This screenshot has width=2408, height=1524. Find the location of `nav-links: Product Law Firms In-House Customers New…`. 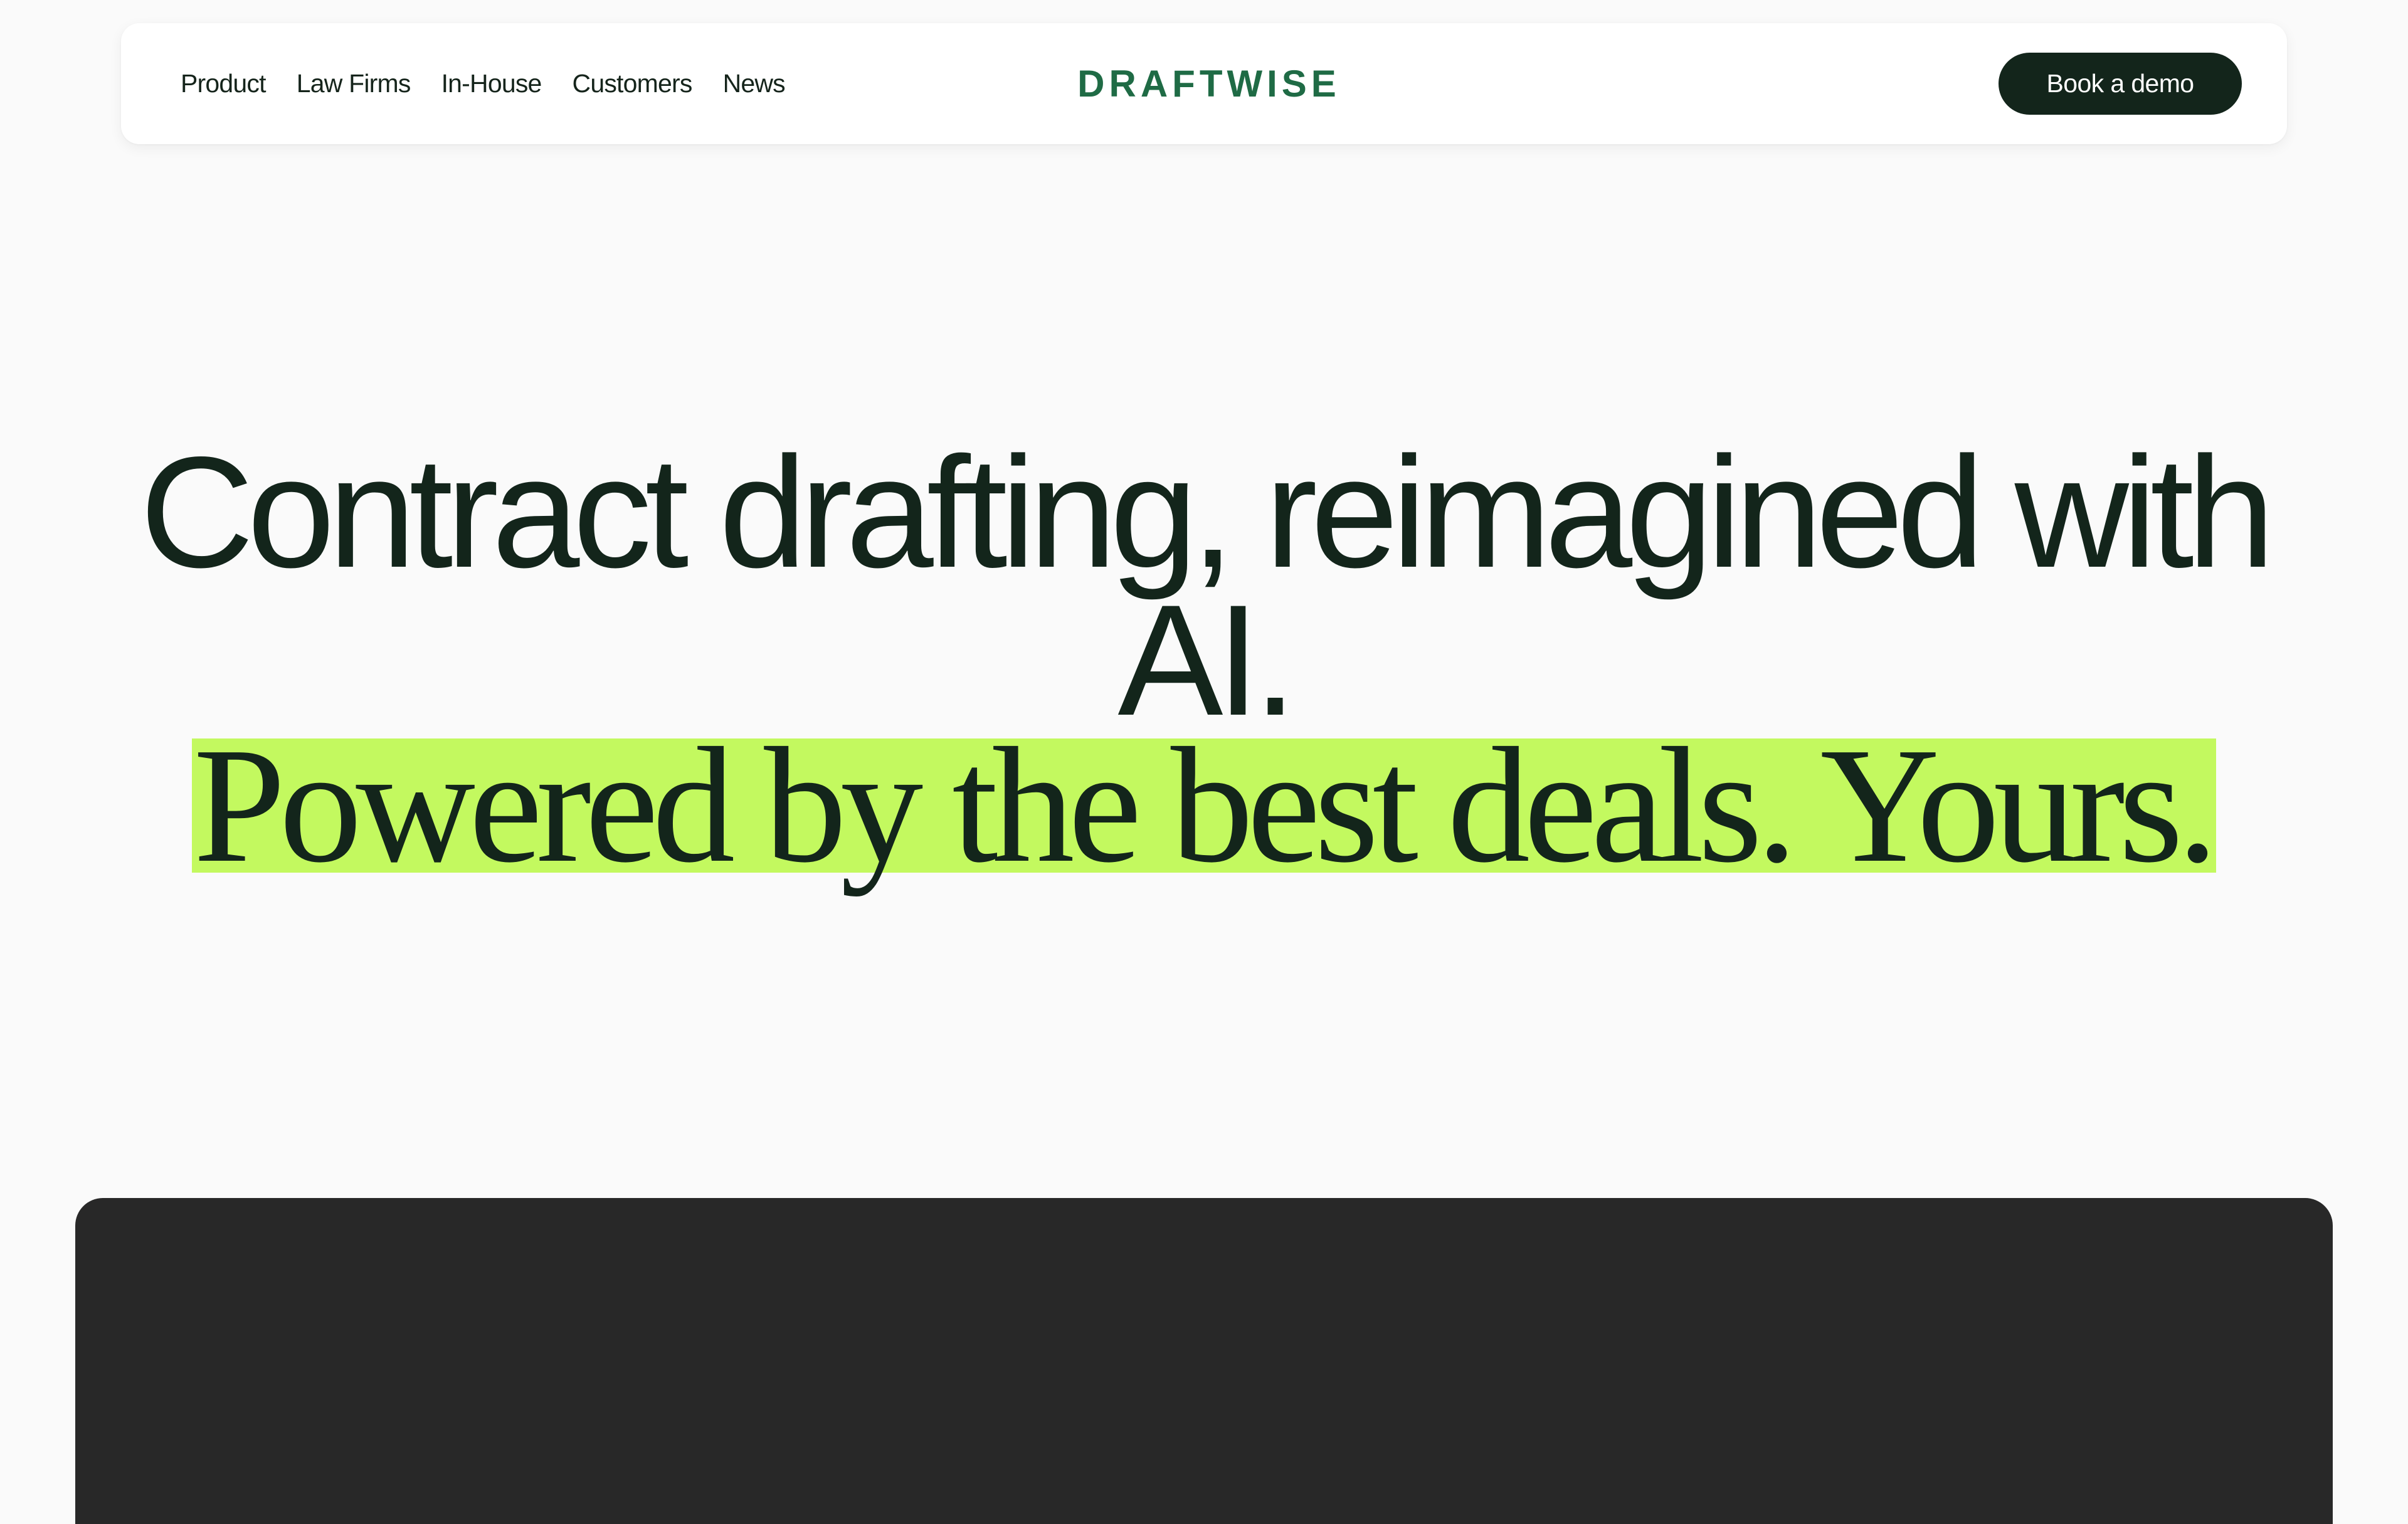

nav-links: Product Law Firms In-House Customers New… is located at coordinates (483, 83).